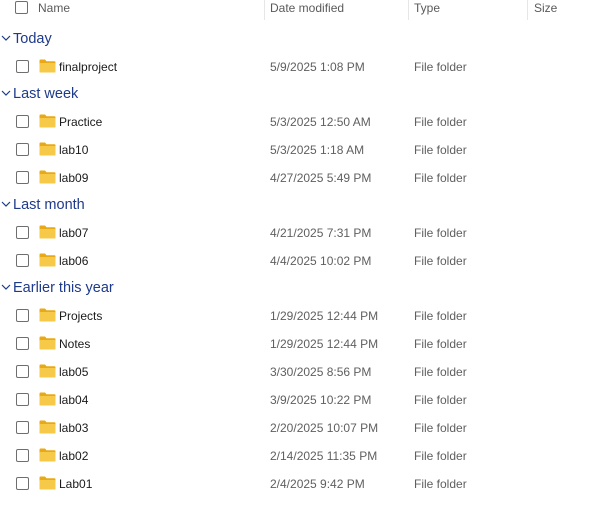 The image size is (590, 505). What do you see at coordinates (74, 150) in the screenshot?
I see `file-name: lab10` at bounding box center [74, 150].